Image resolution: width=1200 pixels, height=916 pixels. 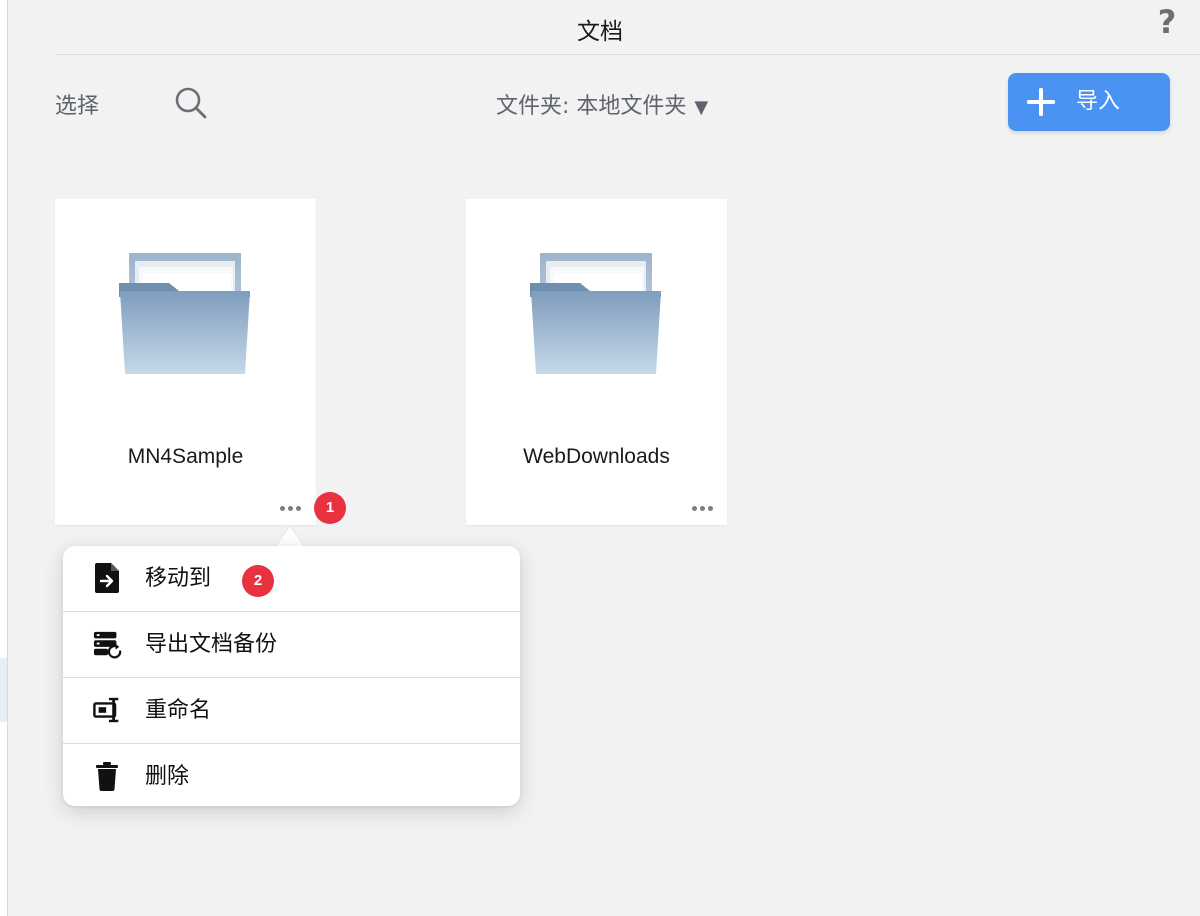 What do you see at coordinates (178, 578) in the screenshot?
I see `menu-item-label: 移动到` at bounding box center [178, 578].